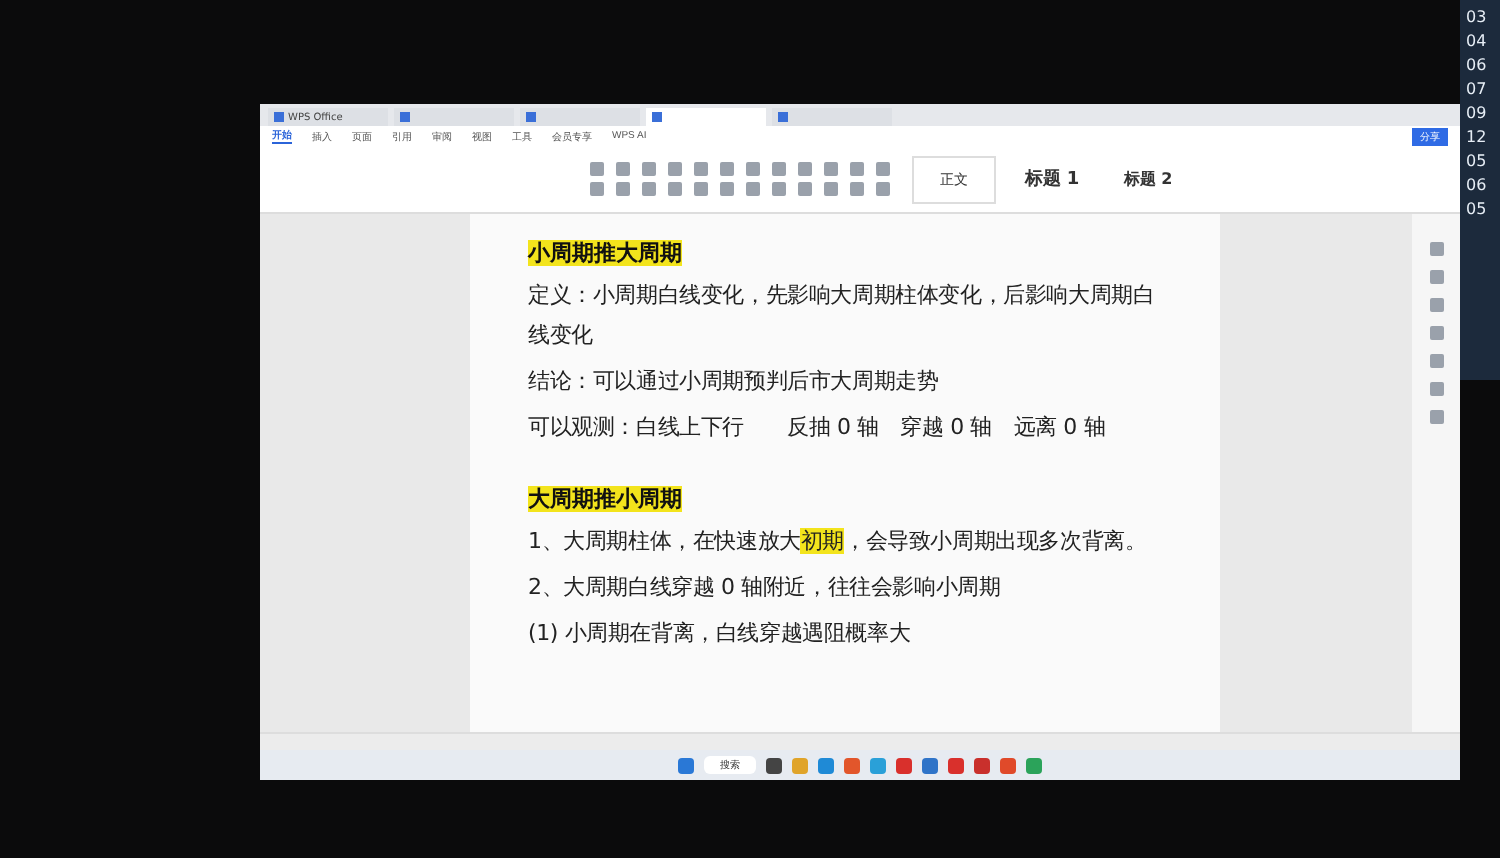 This screenshot has height=858, width=1500. I want to click on section-heading: 小周期推大周期, so click(606, 254).